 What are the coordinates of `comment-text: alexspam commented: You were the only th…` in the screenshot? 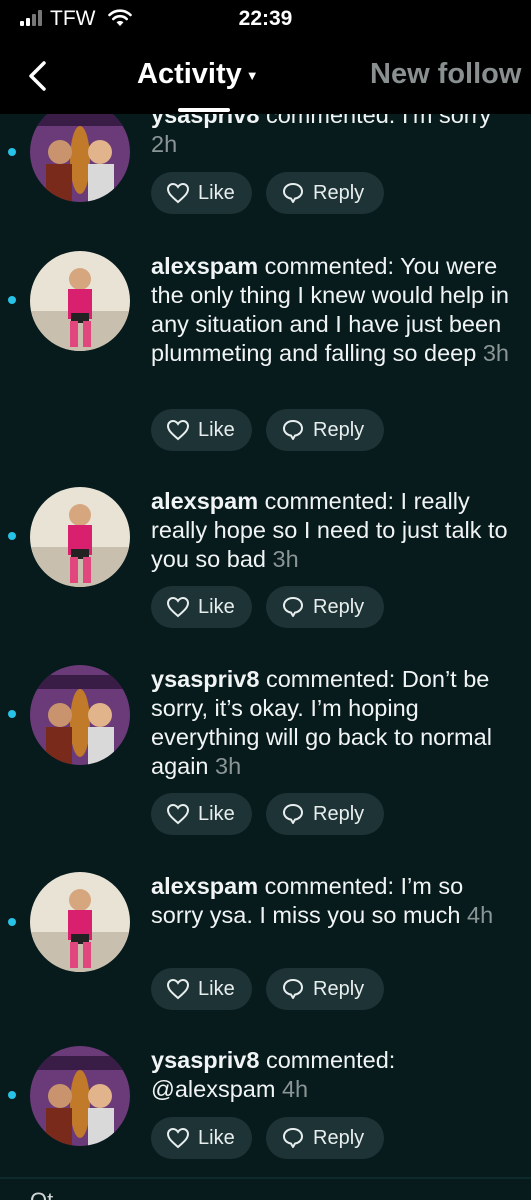 It's located at (336, 310).